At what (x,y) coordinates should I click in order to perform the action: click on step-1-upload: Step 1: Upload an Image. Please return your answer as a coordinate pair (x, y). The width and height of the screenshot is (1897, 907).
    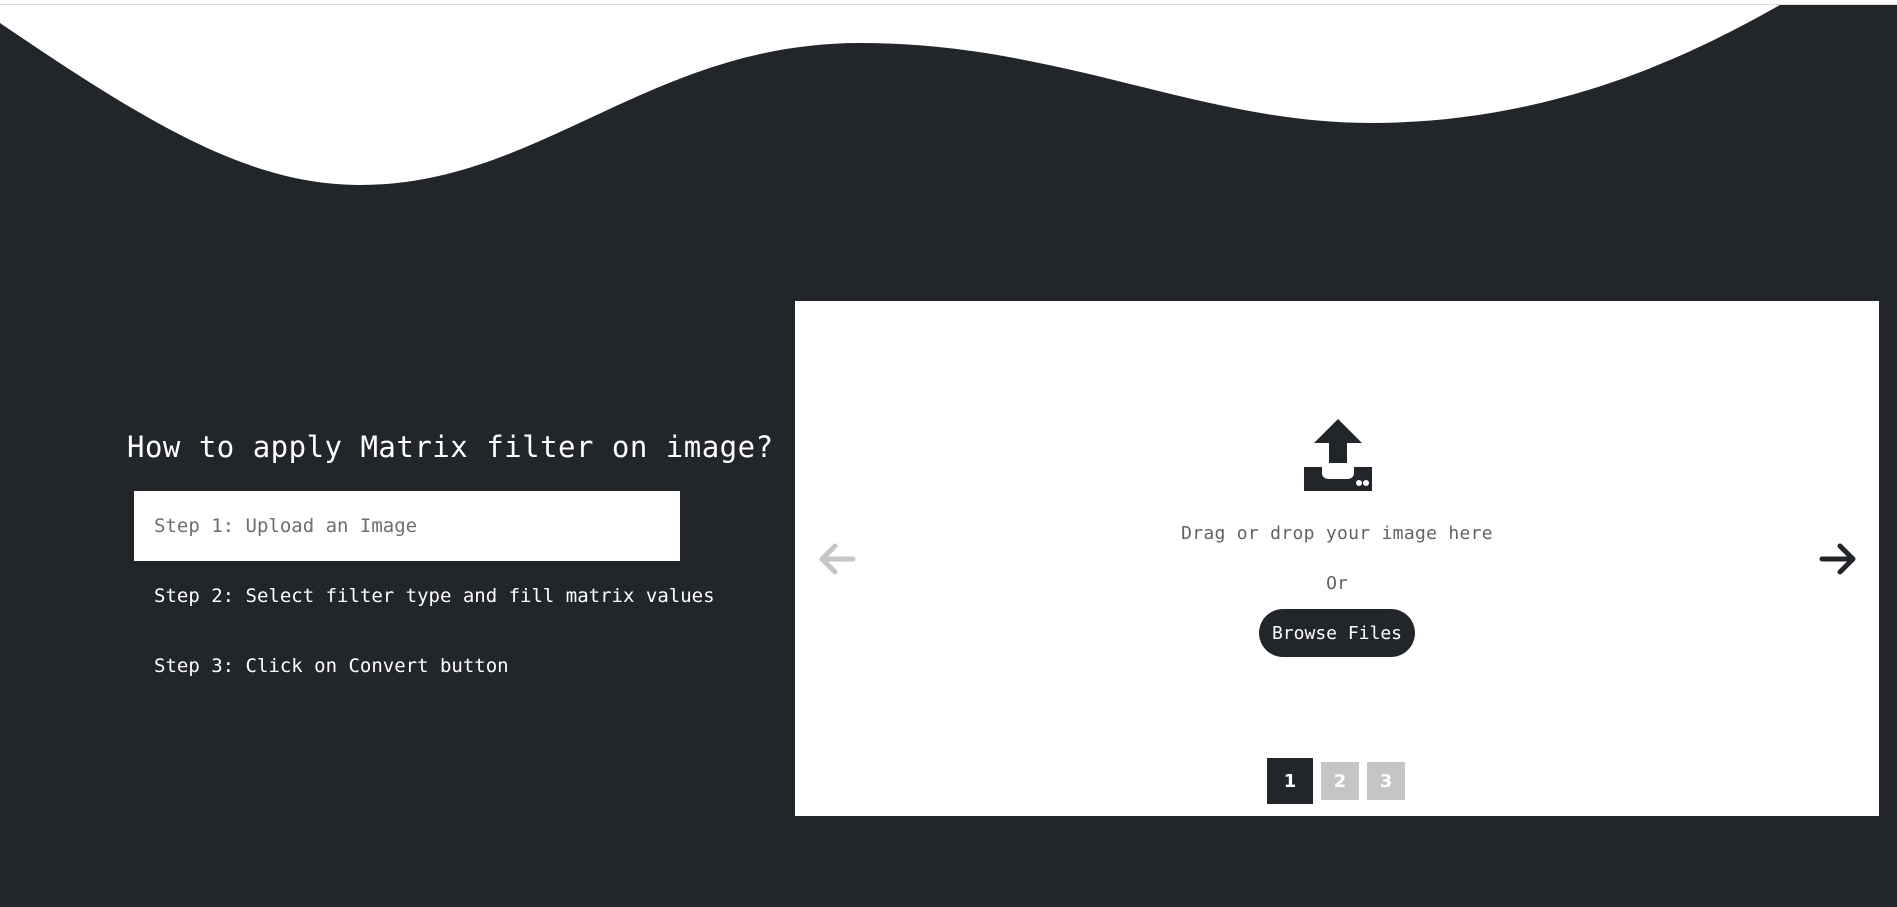
    Looking at the image, I should click on (407, 526).